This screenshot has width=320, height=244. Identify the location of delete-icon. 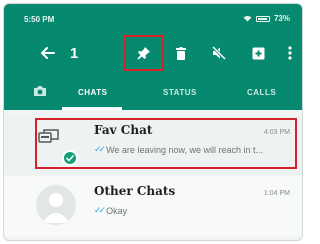
(181, 53).